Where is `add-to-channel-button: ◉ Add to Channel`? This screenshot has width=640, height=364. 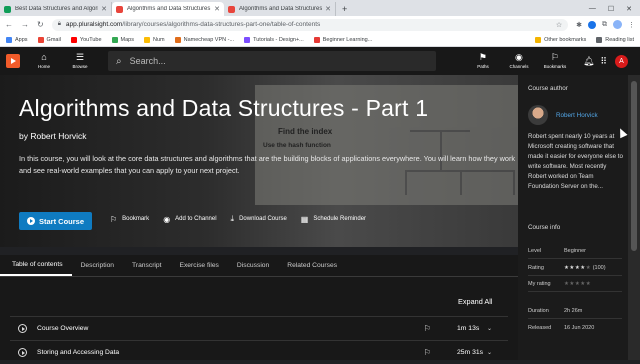 add-to-channel-button: ◉ Add to Channel is located at coordinates (189, 219).